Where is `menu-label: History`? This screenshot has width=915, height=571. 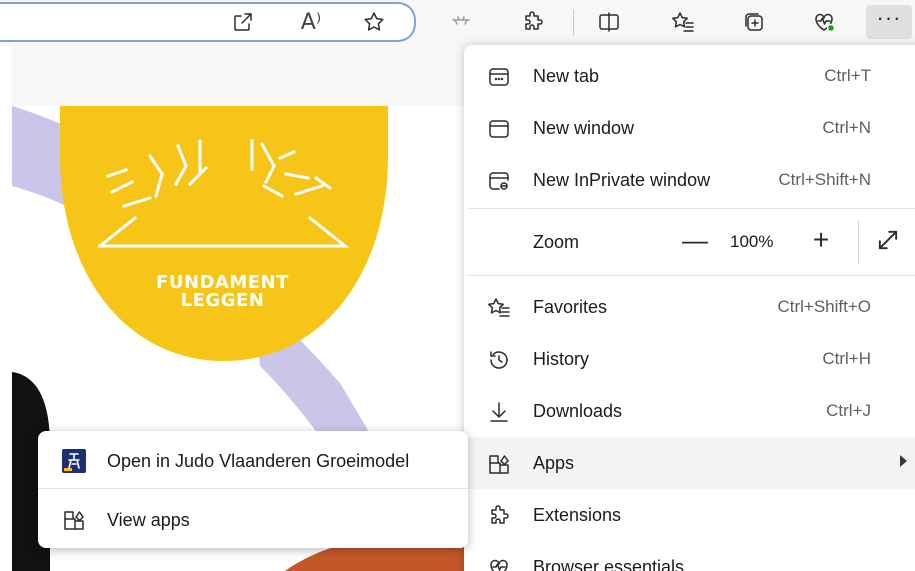 menu-label: History is located at coordinates (561, 358).